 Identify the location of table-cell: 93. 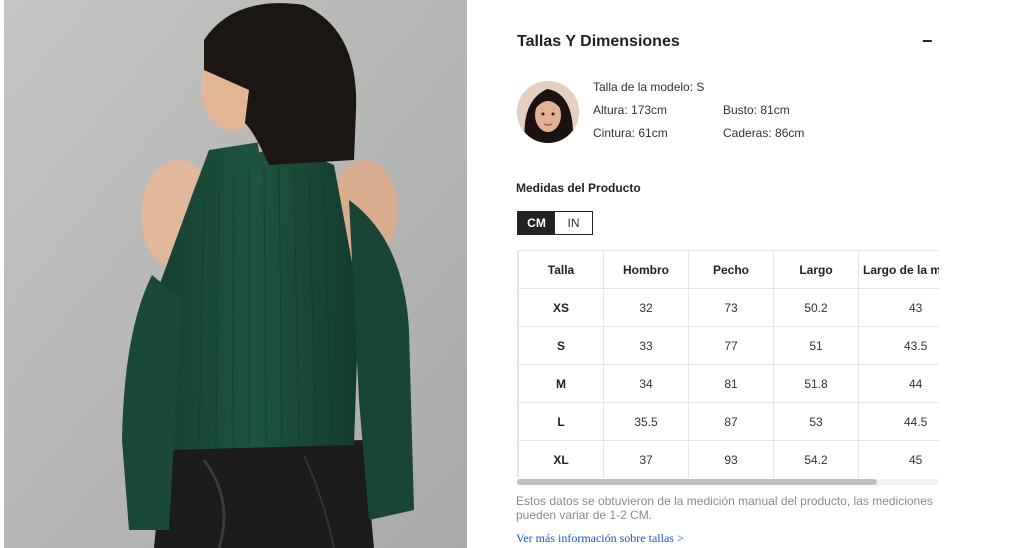
(731, 459).